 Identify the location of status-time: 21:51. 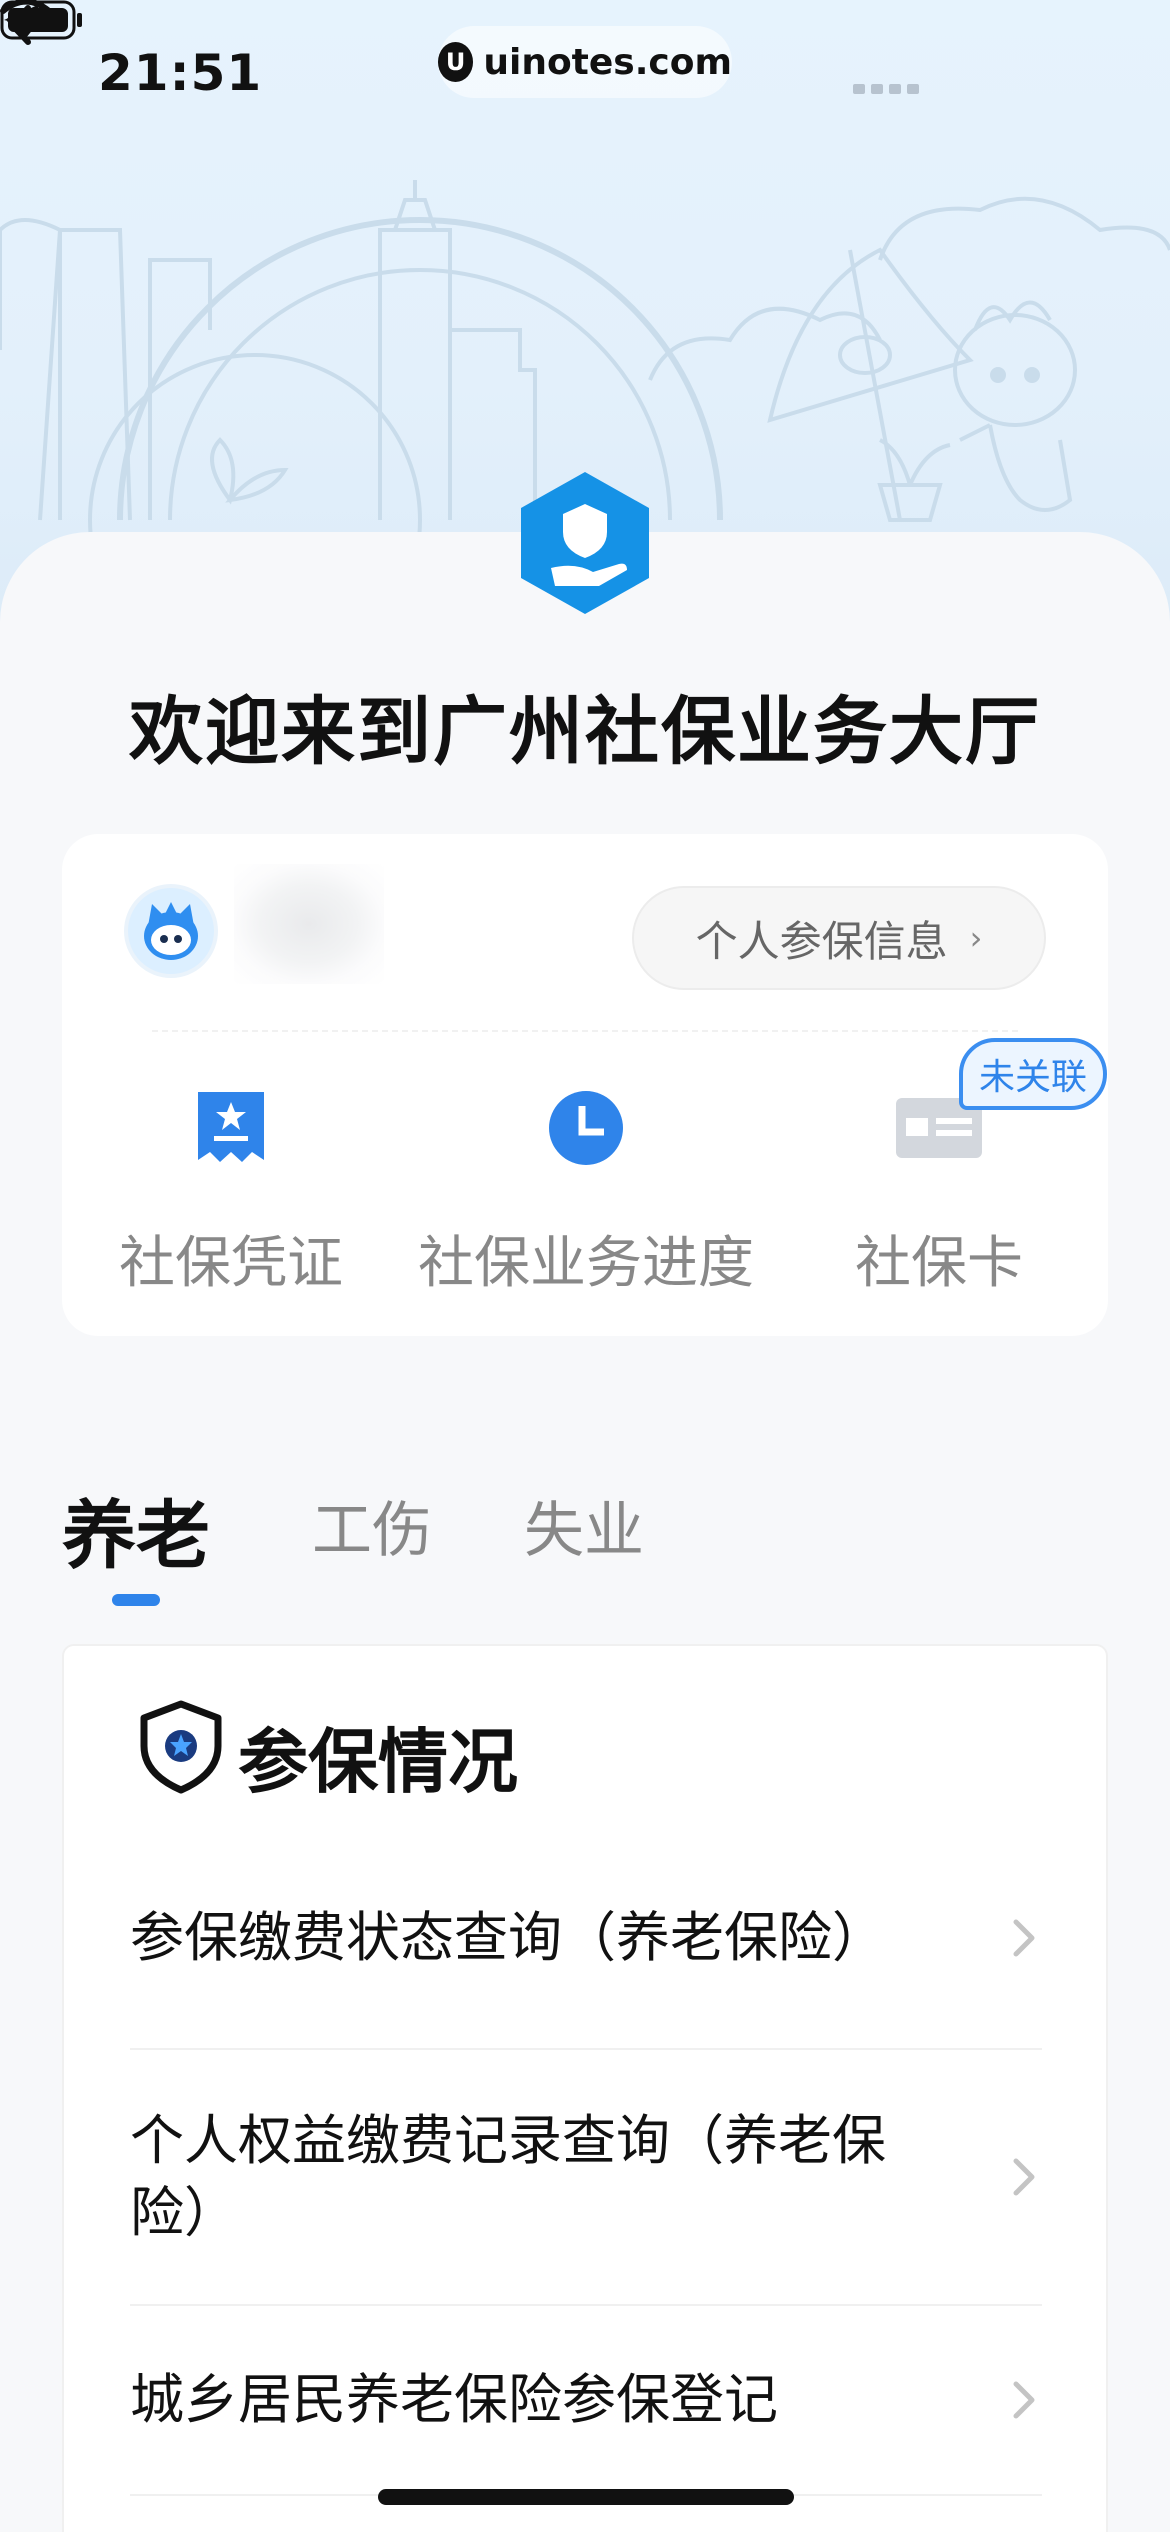
(180, 73).